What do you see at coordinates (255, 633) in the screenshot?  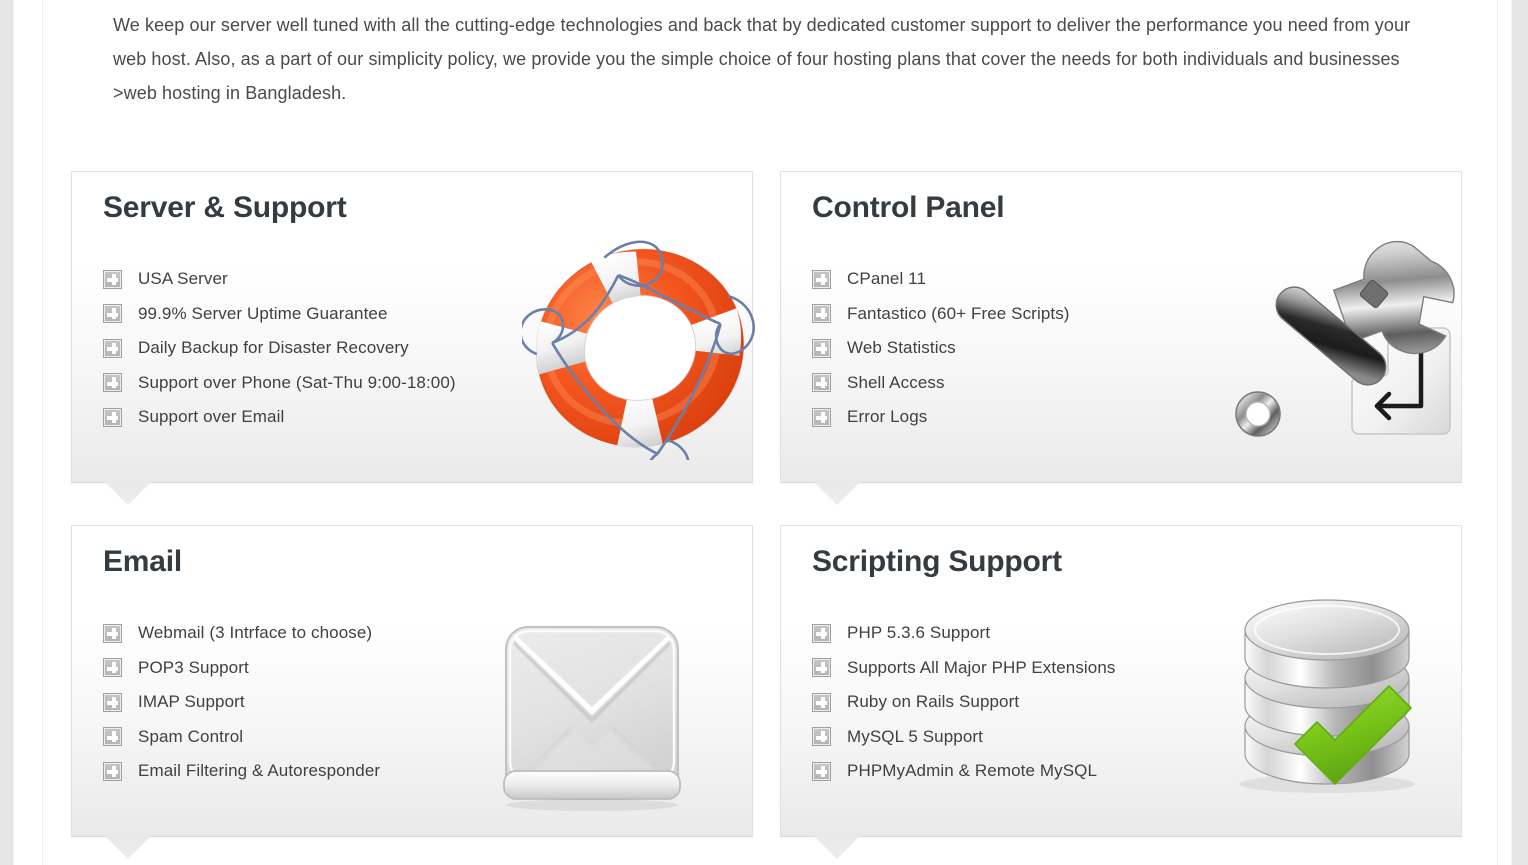 I see `feature-label: Webmail (3 Intrface to choose)` at bounding box center [255, 633].